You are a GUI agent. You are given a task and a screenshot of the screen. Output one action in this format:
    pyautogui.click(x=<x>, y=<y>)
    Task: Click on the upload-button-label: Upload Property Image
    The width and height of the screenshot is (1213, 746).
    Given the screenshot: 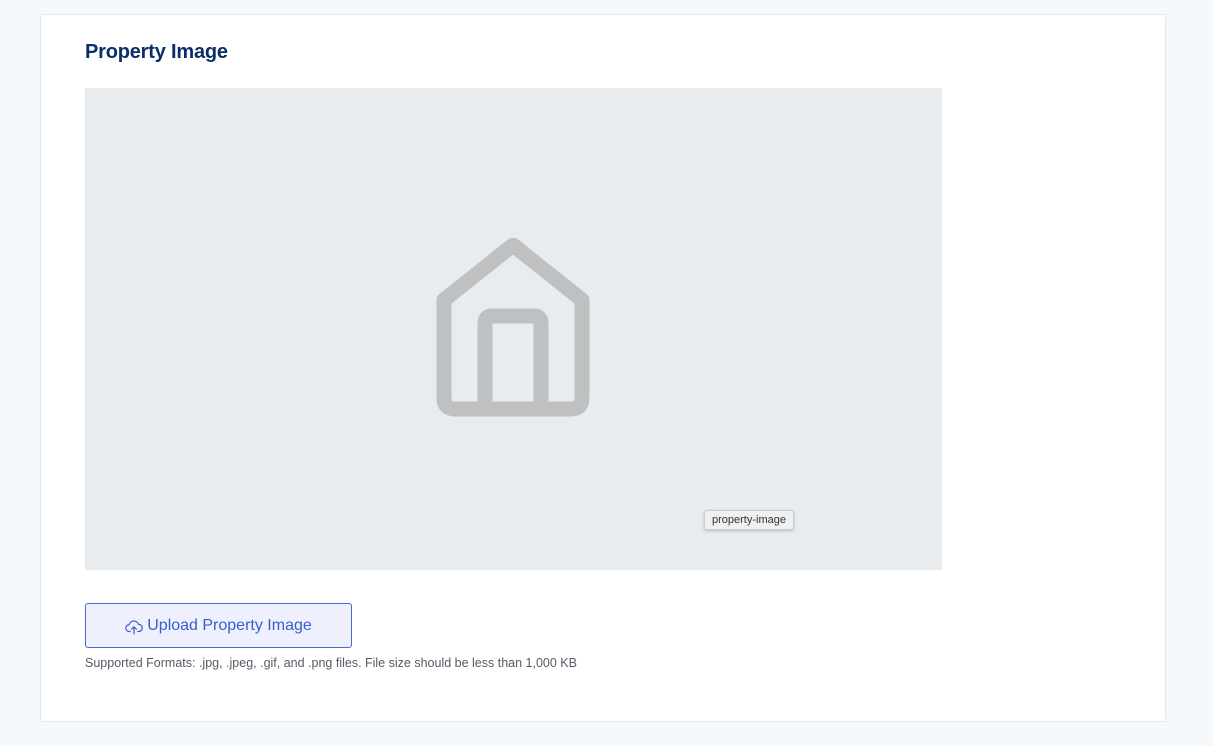 What is the action you would take?
    pyautogui.click(x=229, y=625)
    